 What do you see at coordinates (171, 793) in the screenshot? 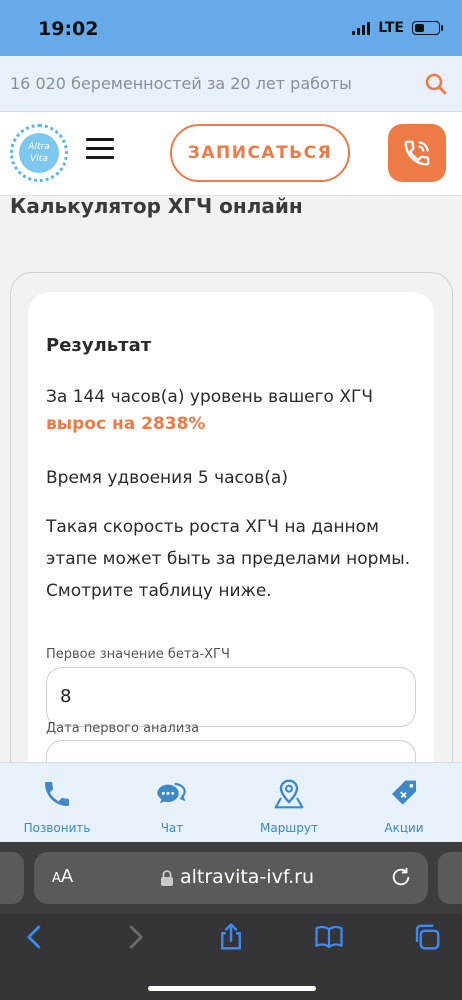
I see `chat-icon` at bounding box center [171, 793].